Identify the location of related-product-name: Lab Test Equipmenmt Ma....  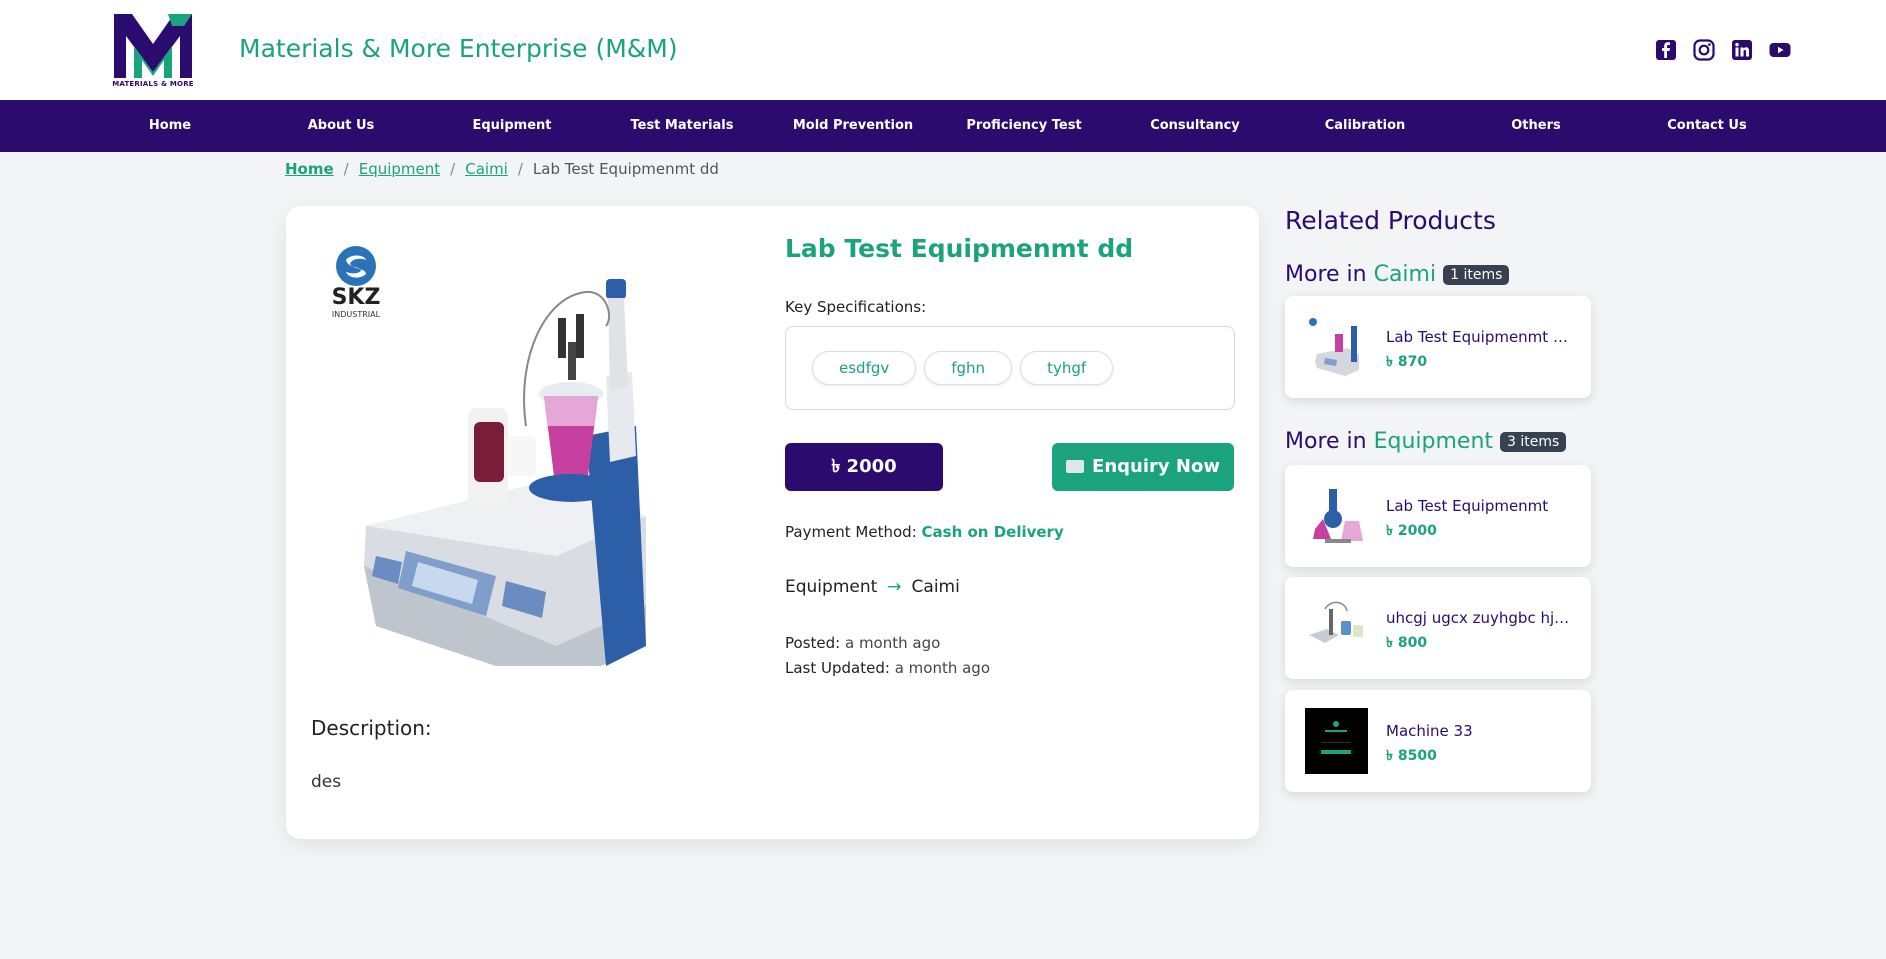
(1481, 337).